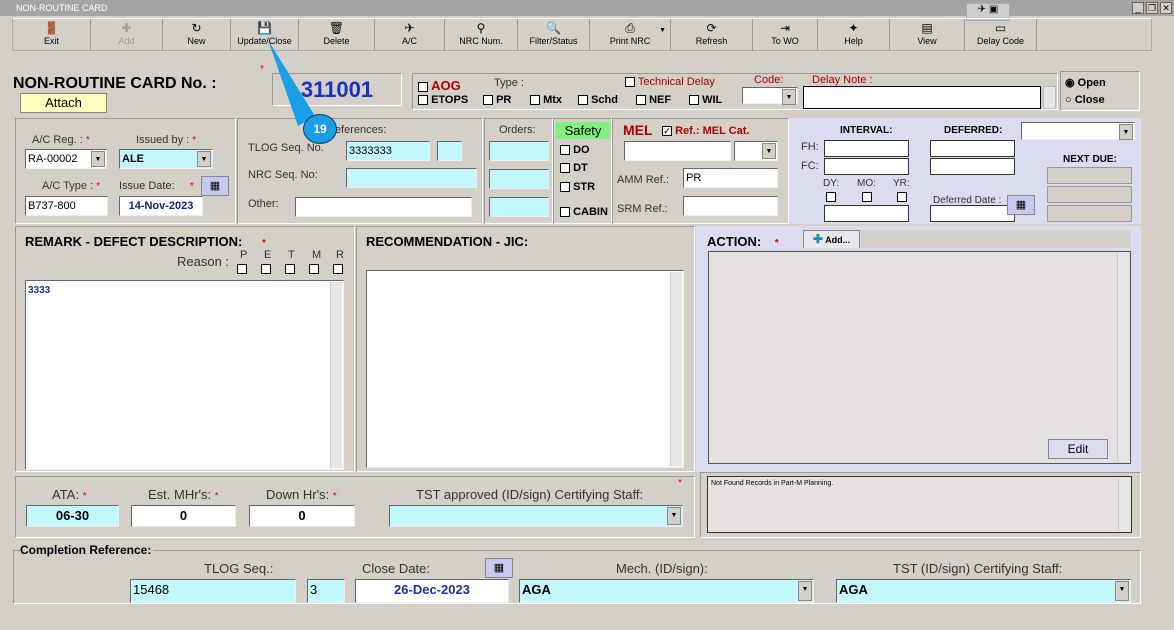 This screenshot has width=1174, height=630. I want to click on open-radio: ◉ Open, so click(1085, 82).